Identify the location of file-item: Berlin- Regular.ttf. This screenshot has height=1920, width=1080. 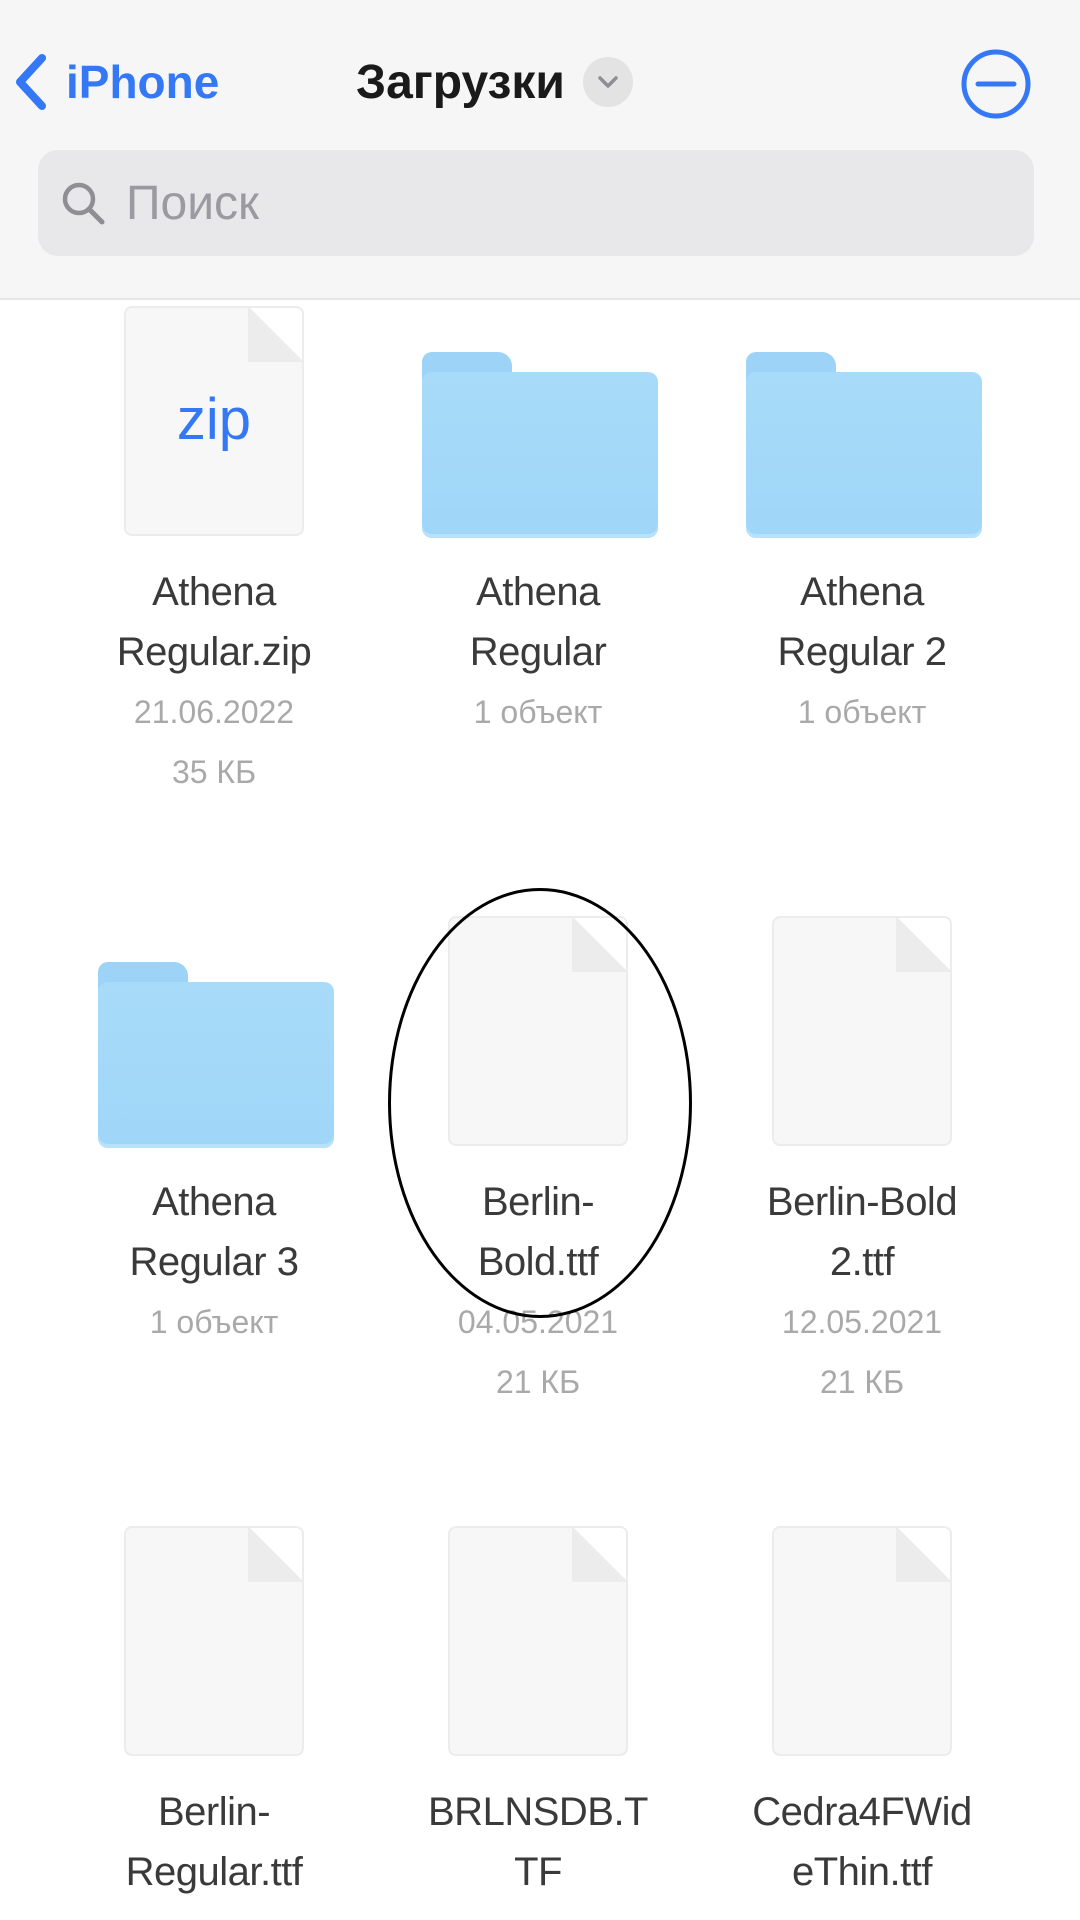
(214, 1711).